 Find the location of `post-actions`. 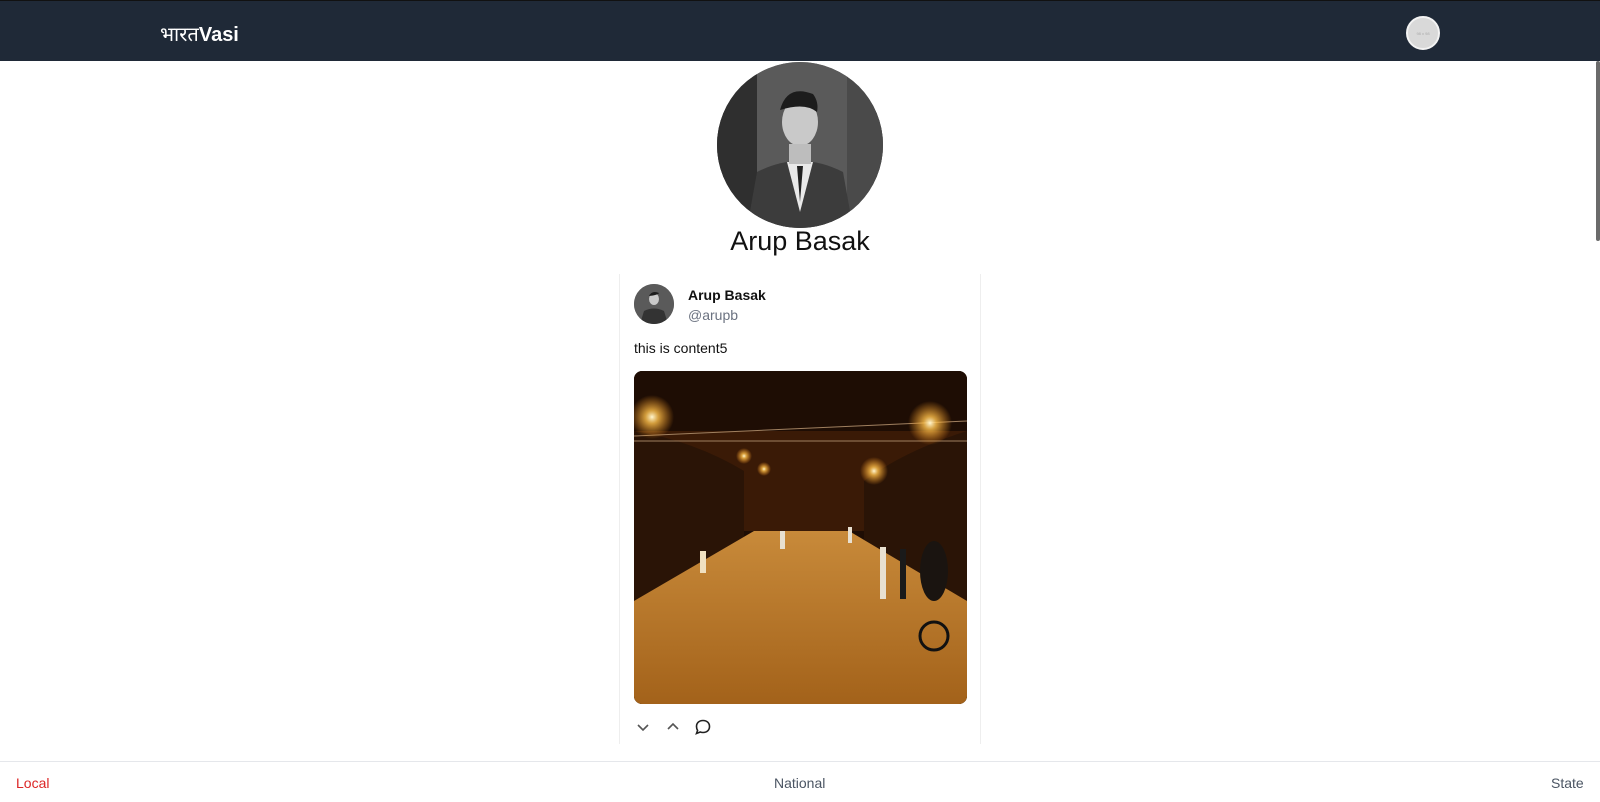

post-actions is located at coordinates (673, 727).